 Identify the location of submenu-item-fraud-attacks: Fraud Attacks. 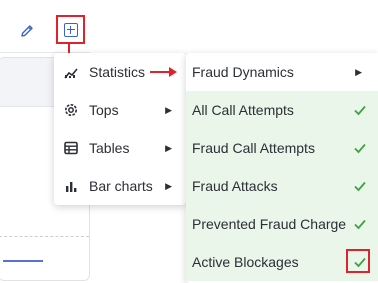
(282, 186).